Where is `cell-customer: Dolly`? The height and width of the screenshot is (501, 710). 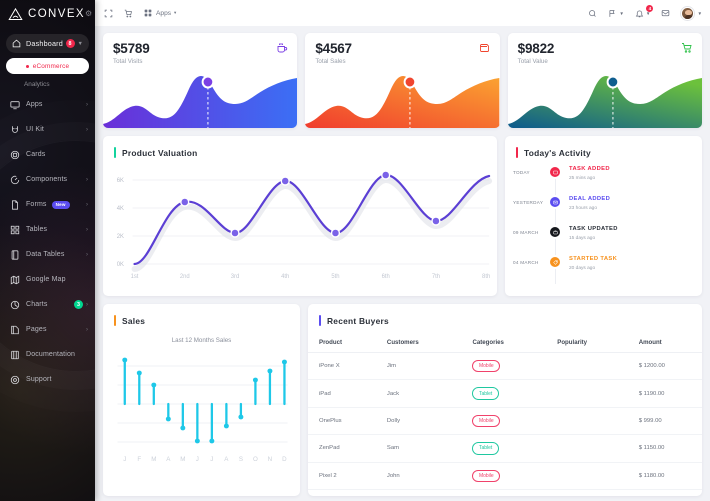 cell-customer: Dolly is located at coordinates (418, 421).